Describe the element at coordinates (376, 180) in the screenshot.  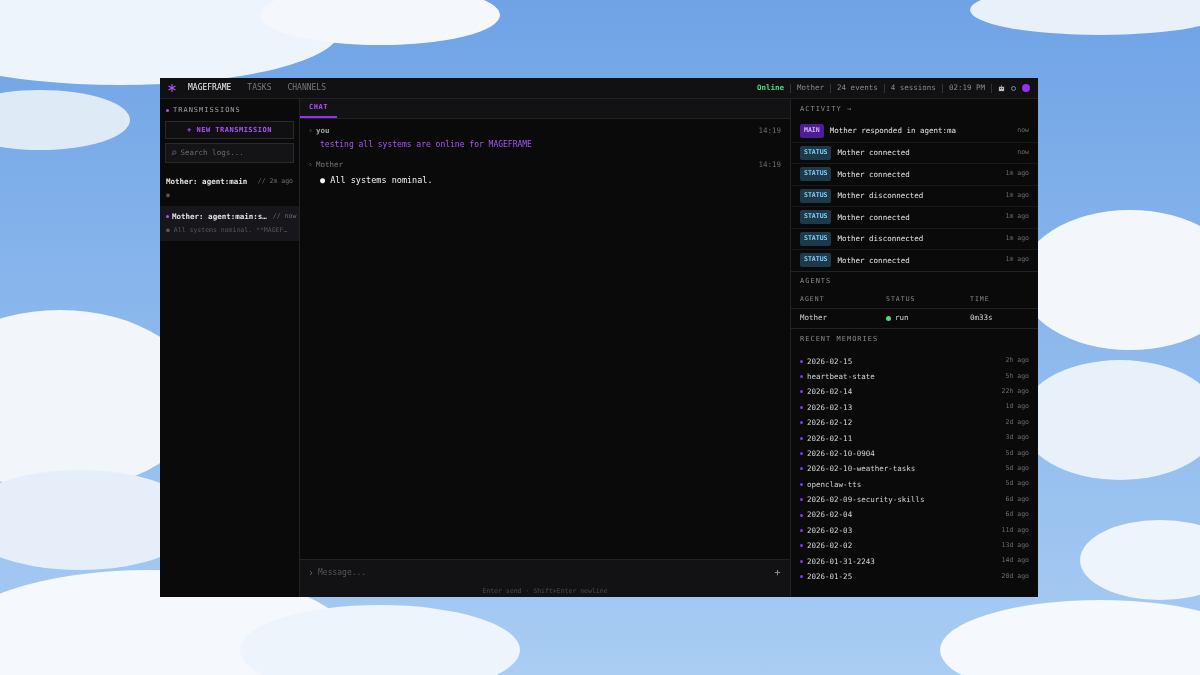
I see `message-text: ● All systems nominal.` at that location.